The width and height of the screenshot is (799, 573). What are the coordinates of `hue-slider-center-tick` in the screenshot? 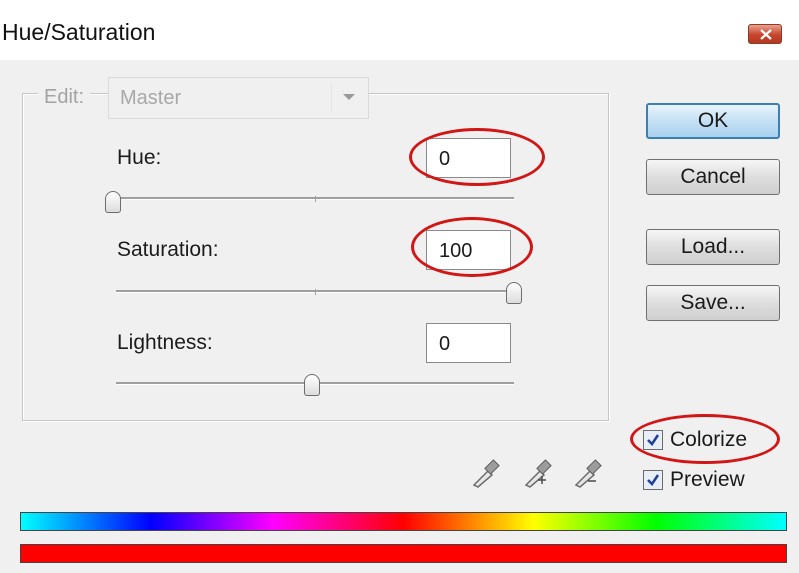 It's located at (315, 199).